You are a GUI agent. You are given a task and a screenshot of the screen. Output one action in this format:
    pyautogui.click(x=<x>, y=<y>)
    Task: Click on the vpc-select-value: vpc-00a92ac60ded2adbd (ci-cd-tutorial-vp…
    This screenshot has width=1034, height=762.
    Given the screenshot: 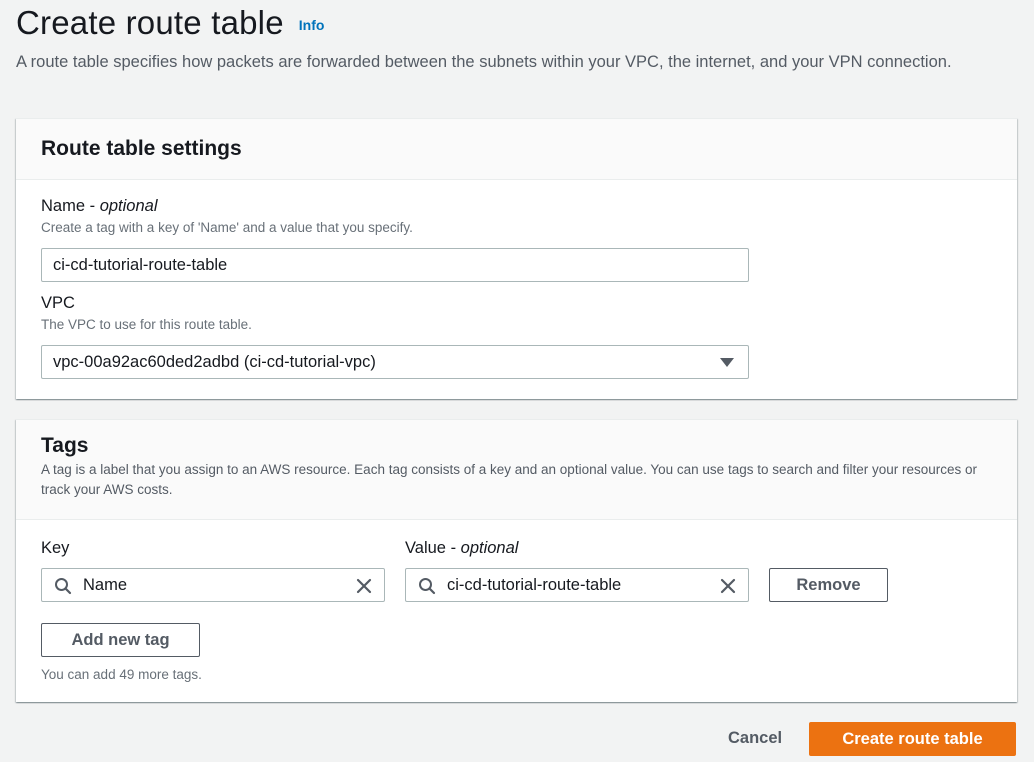 What is the action you would take?
    pyautogui.click(x=214, y=361)
    